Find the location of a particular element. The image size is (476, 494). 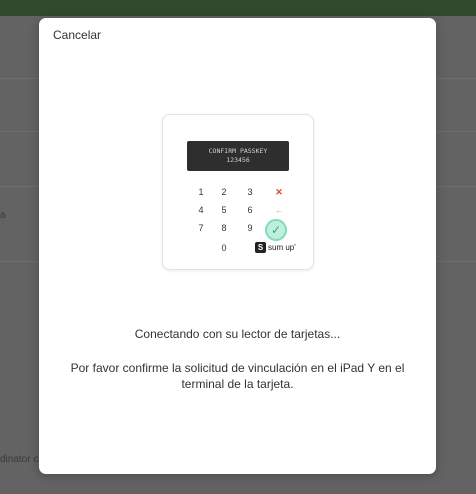

reader-key-9: 9 is located at coordinates (250, 228).